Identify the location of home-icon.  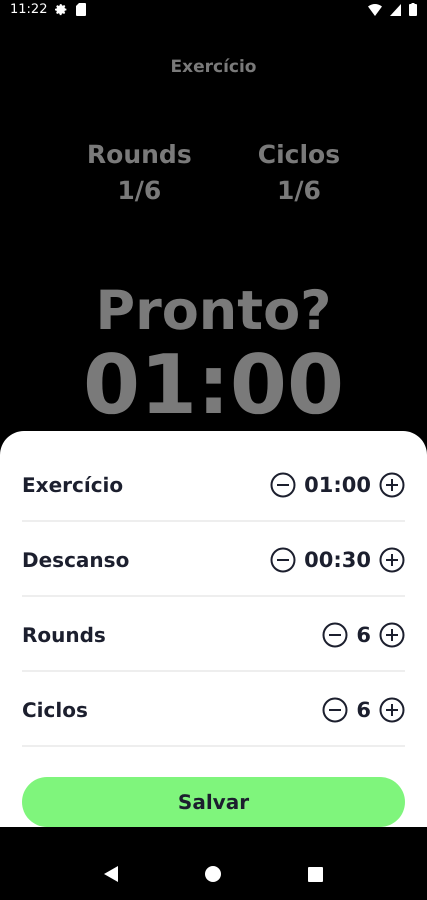
(213, 874).